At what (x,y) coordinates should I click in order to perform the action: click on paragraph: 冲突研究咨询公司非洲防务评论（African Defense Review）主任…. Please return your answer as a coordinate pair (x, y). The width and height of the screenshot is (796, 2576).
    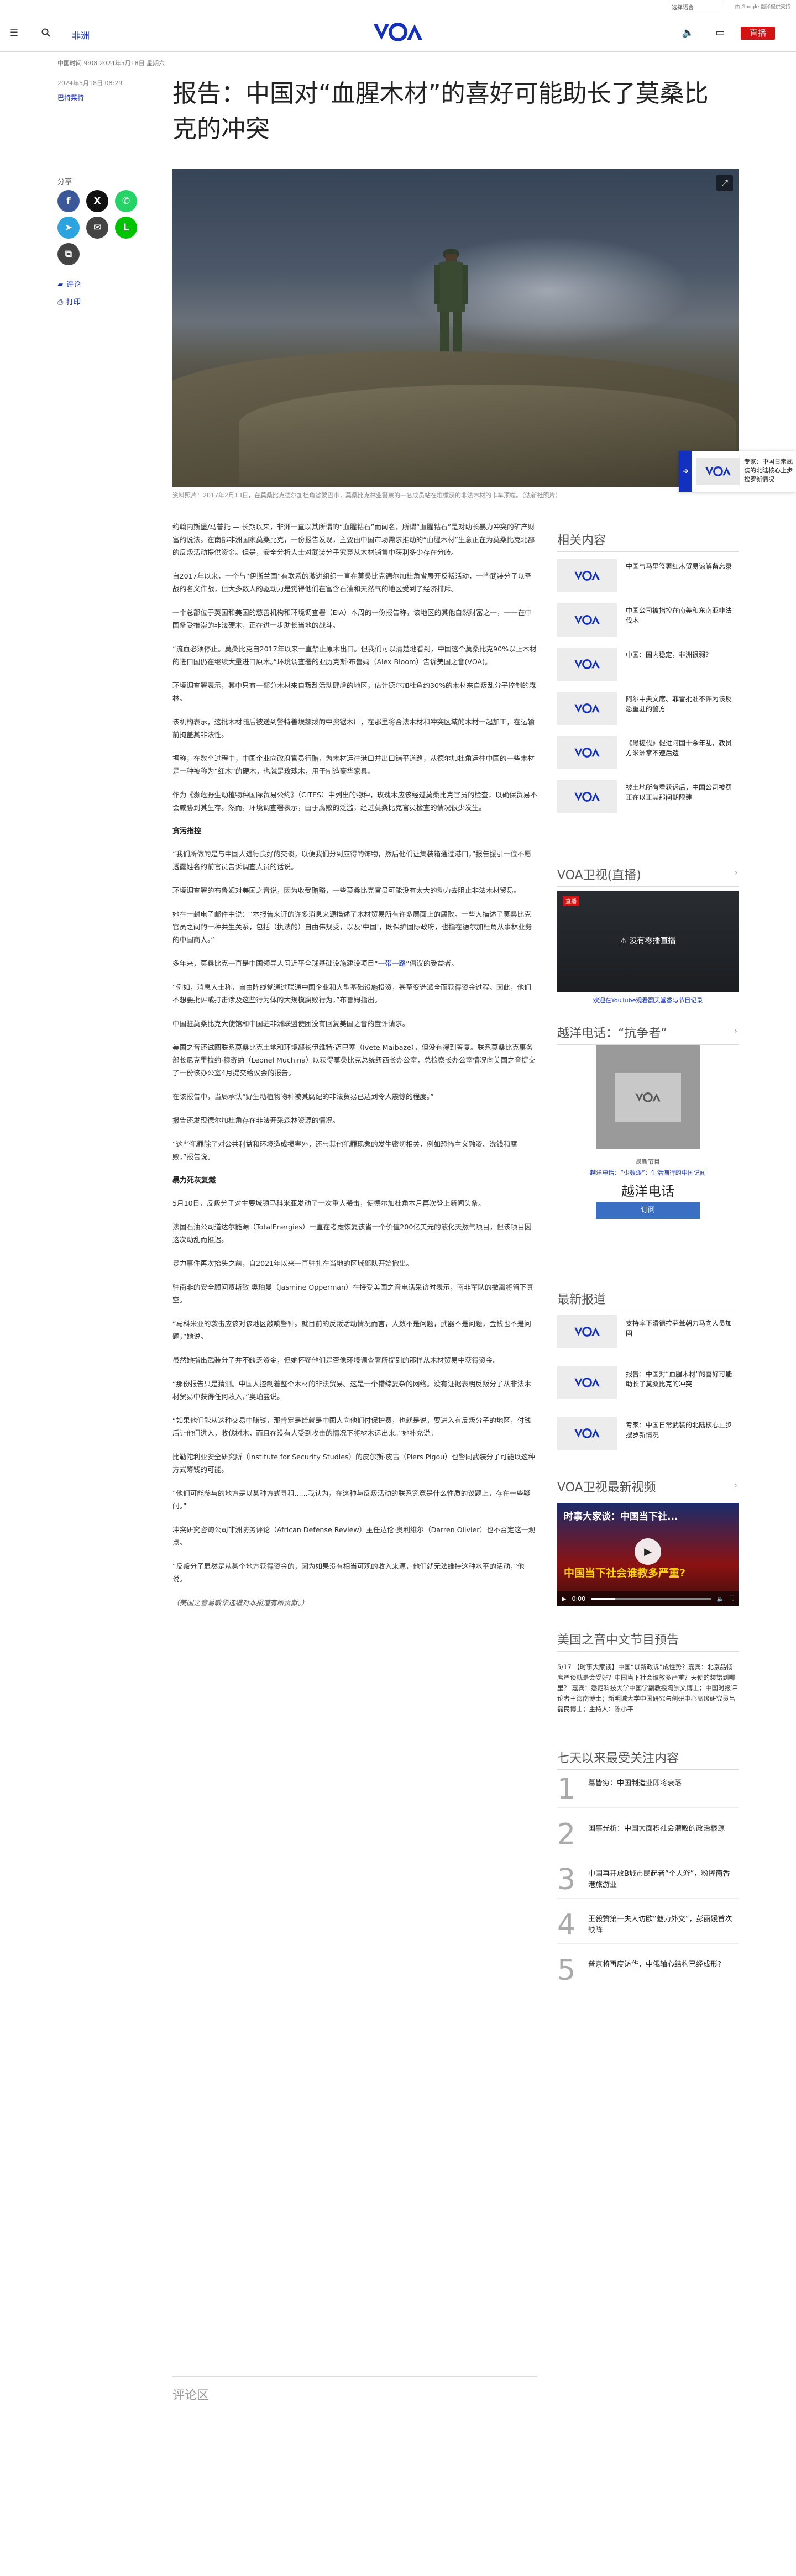
    Looking at the image, I should click on (354, 1536).